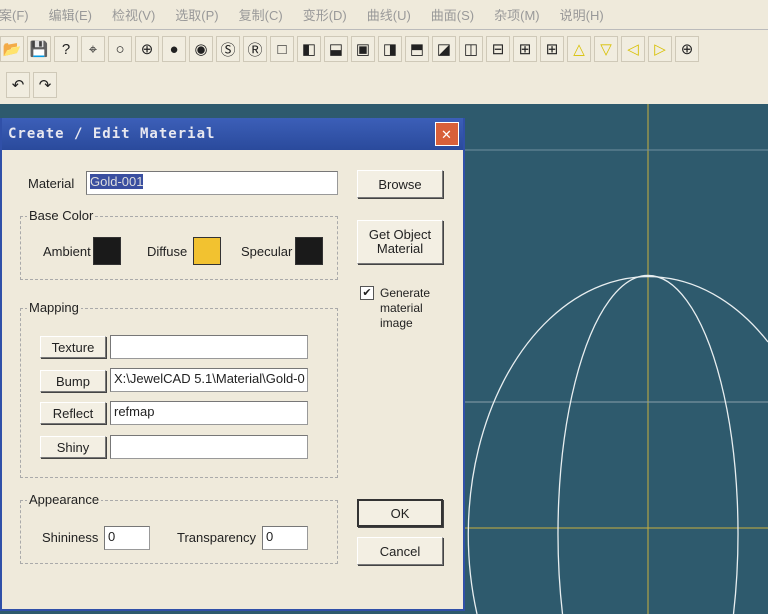 The height and width of the screenshot is (614, 768). I want to click on material-value: Gold-001, so click(117, 181).